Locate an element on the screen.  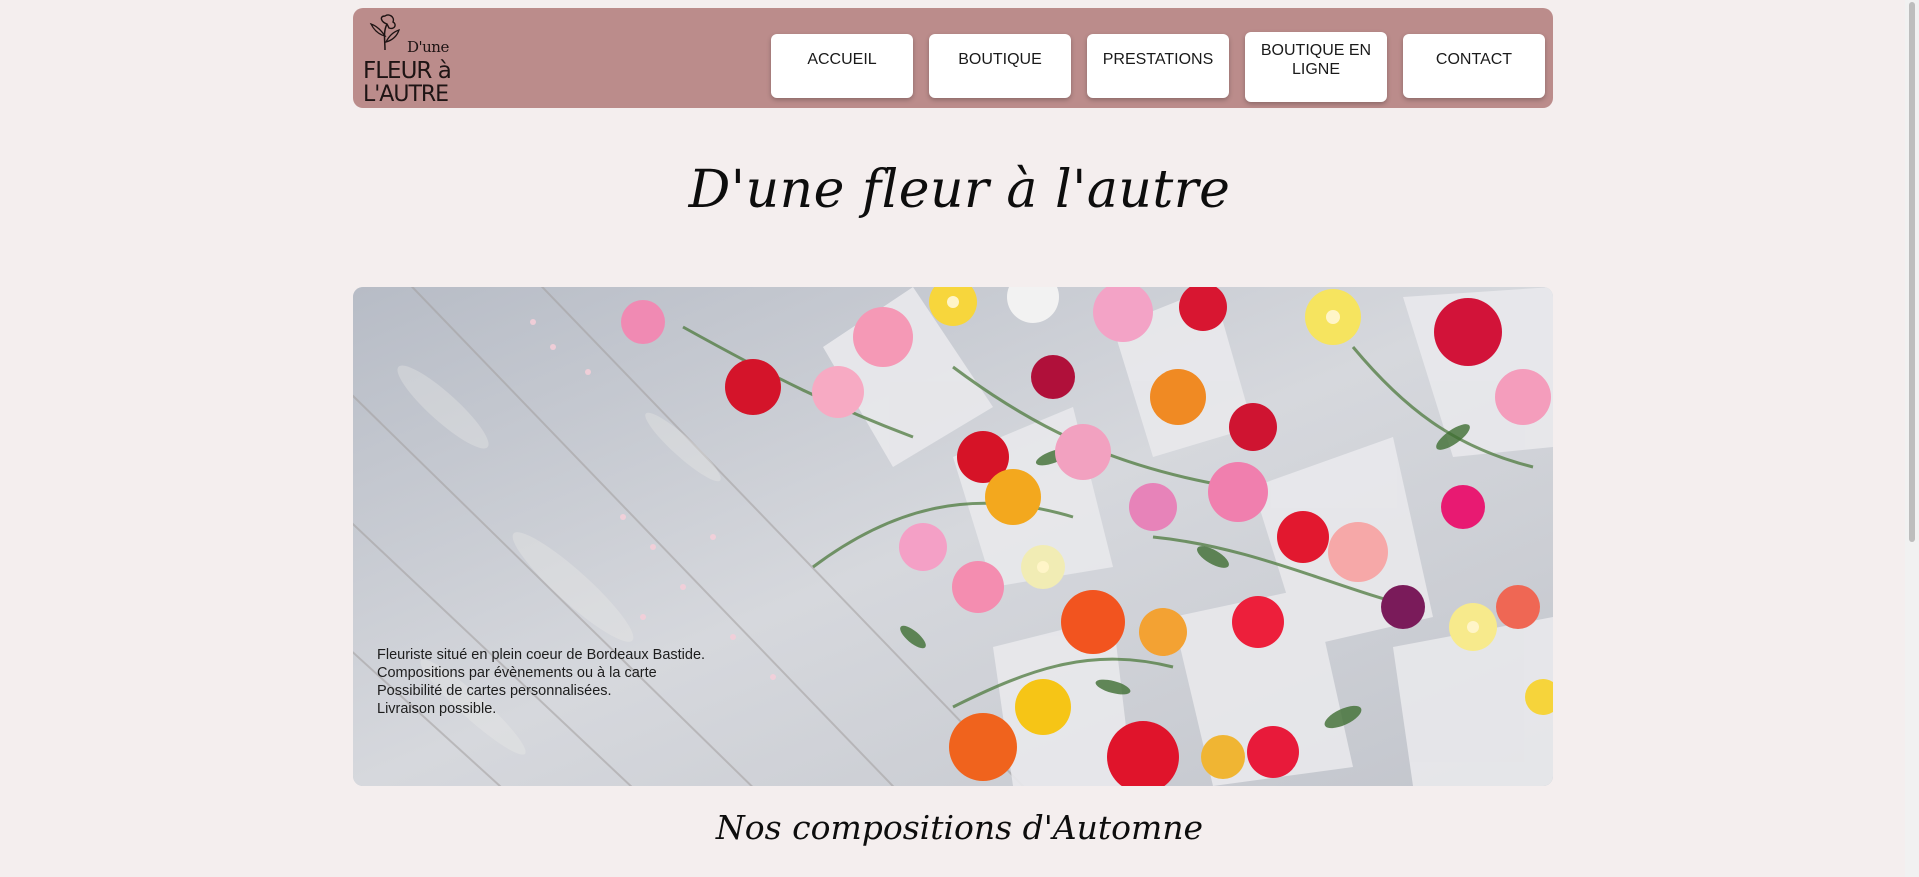
nav-accueil-button: ACCUEIL is located at coordinates (842, 66).